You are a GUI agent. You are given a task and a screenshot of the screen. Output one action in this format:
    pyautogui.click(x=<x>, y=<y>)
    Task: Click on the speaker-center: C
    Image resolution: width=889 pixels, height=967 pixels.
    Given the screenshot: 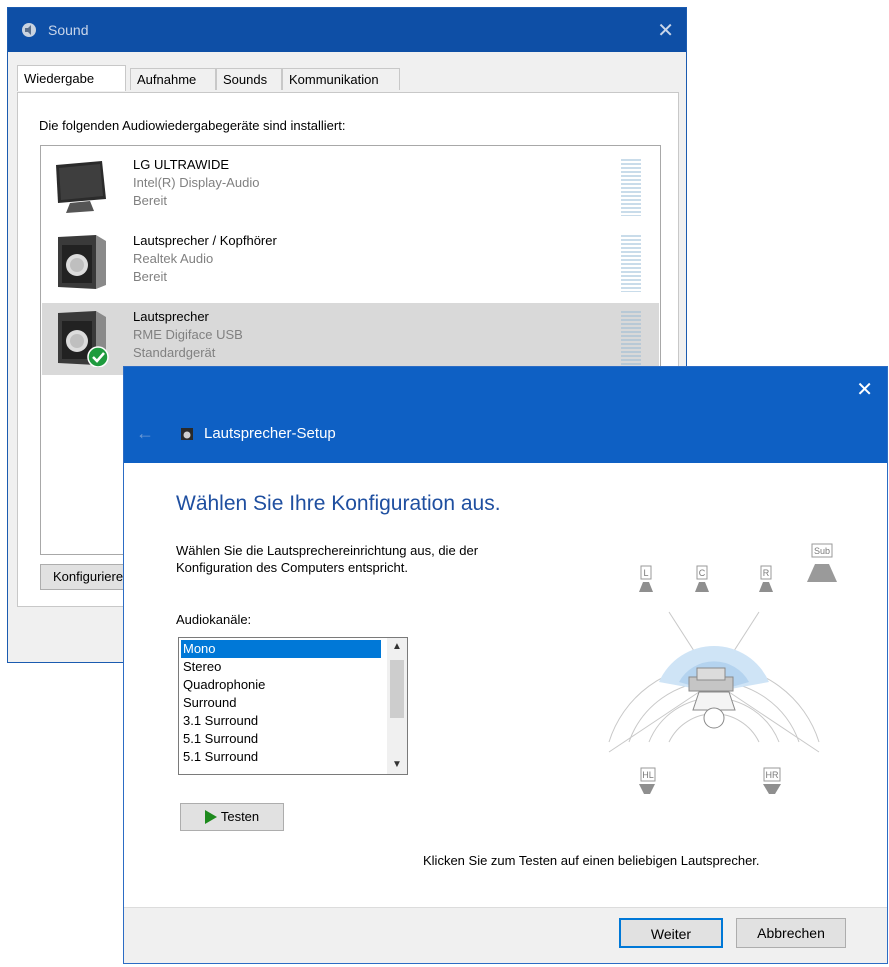 What is the action you would take?
    pyautogui.click(x=702, y=578)
    